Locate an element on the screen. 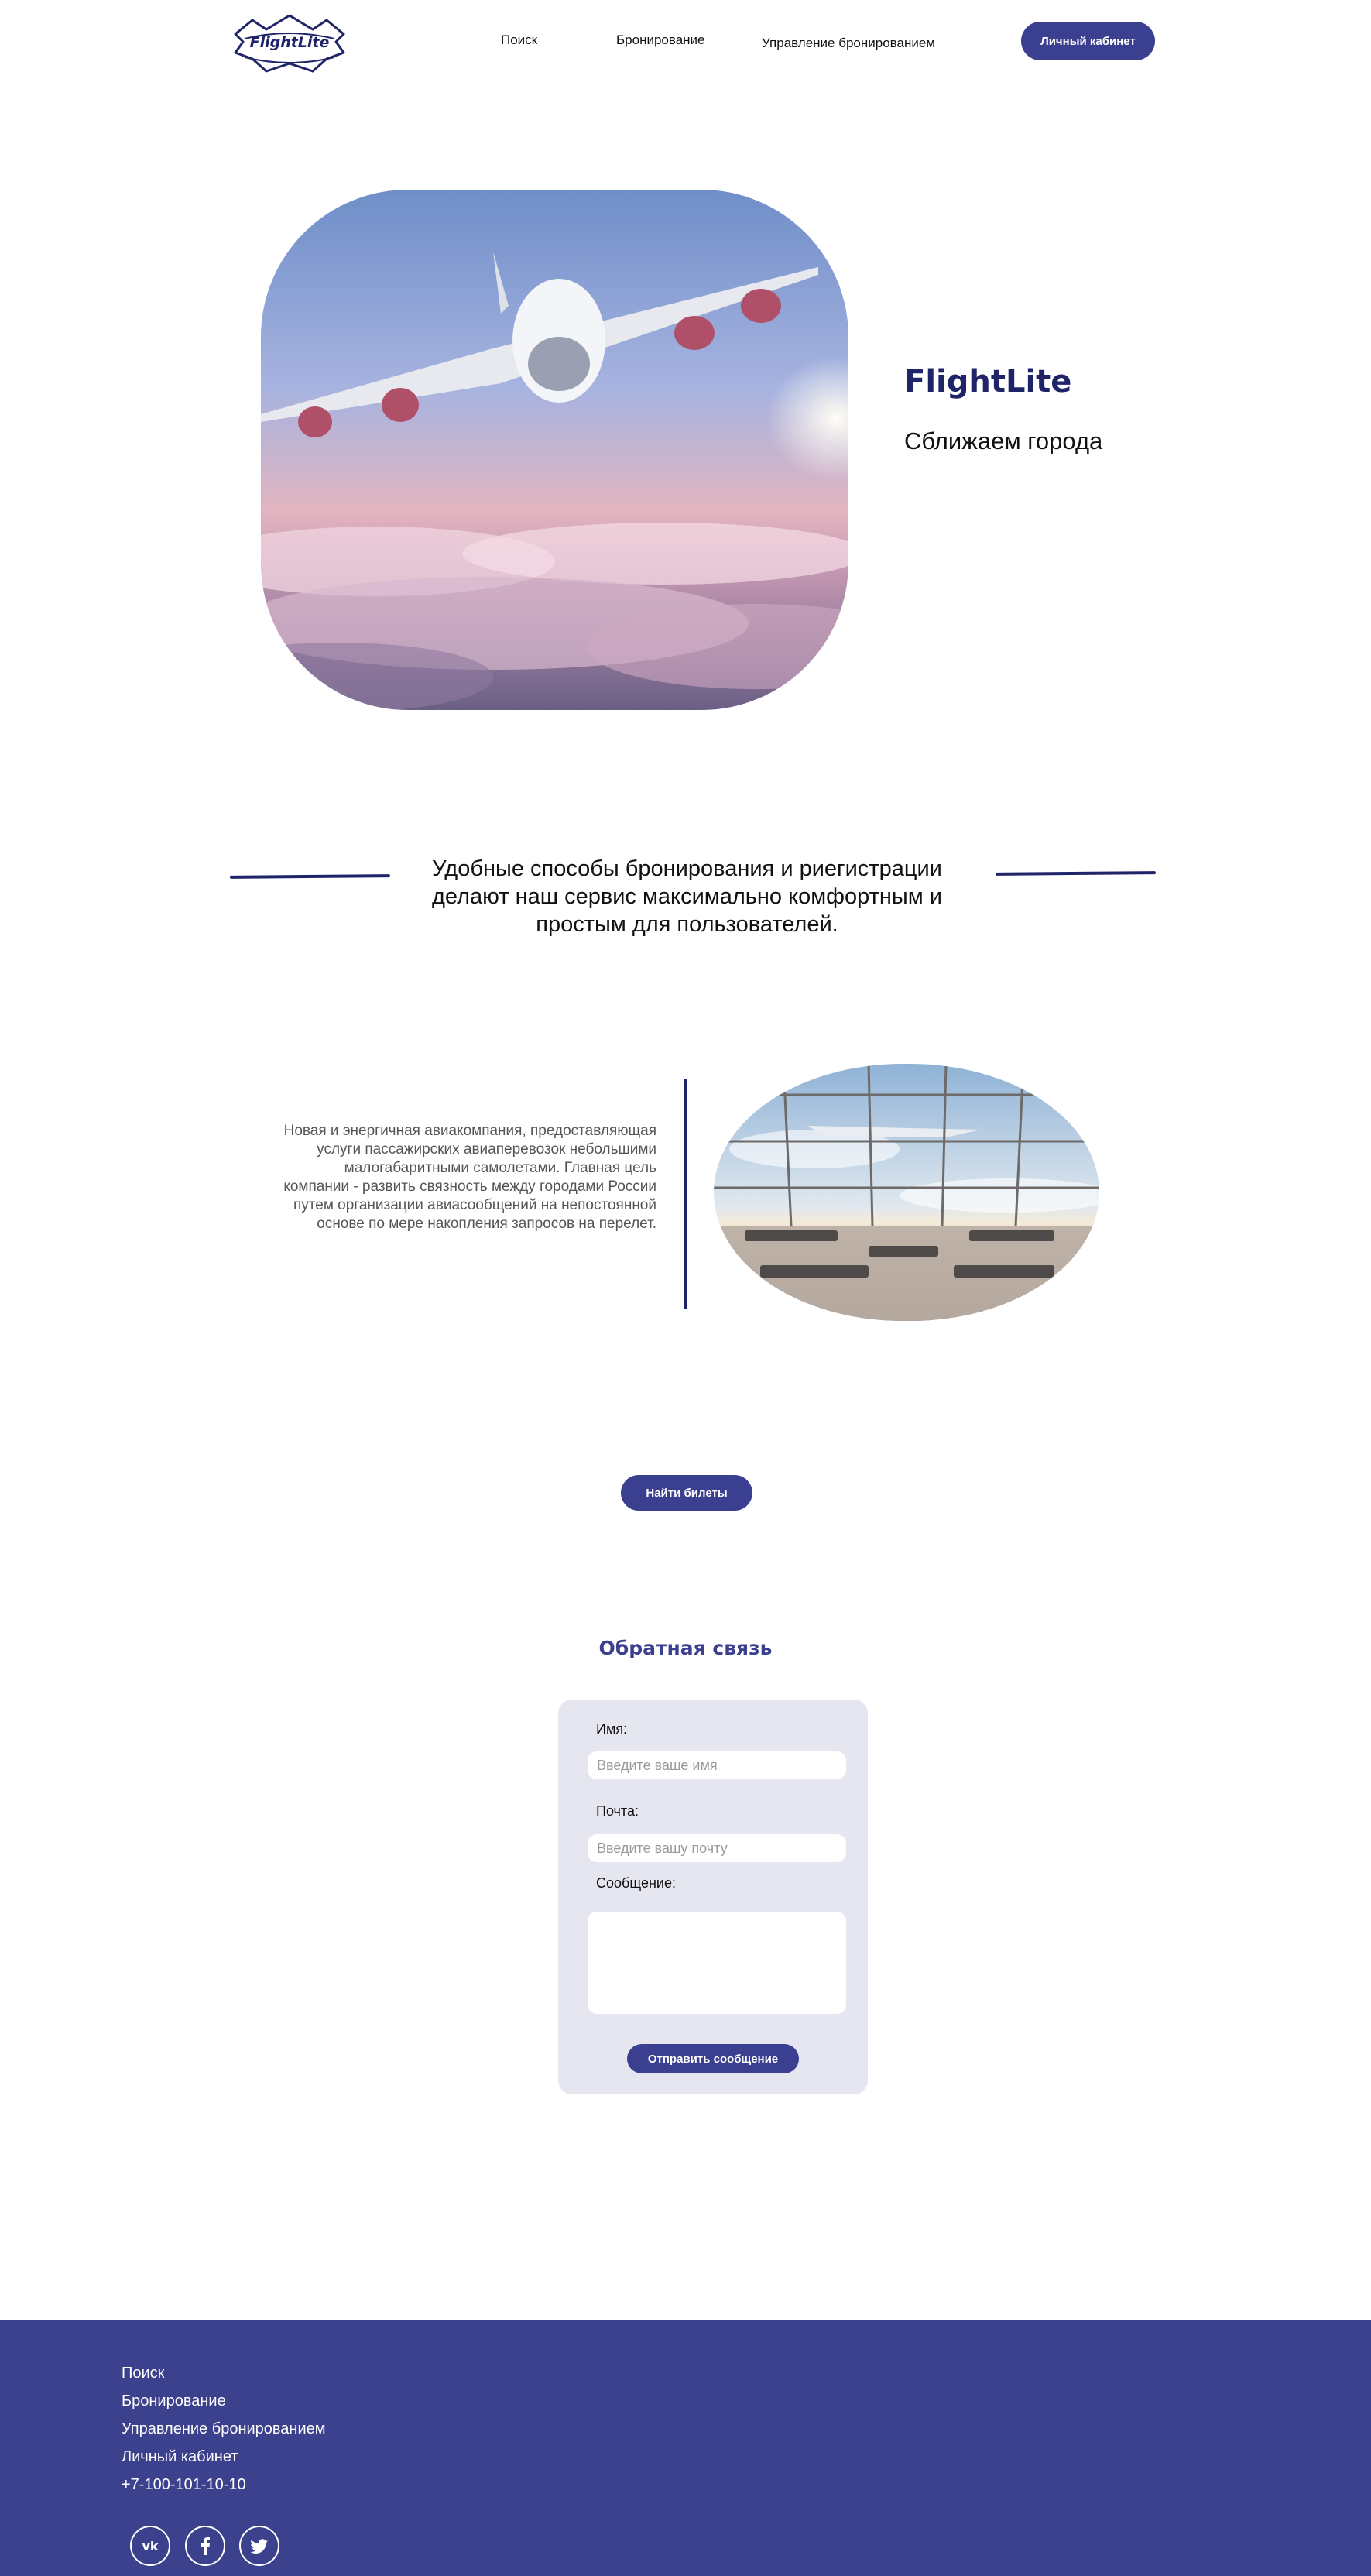 This screenshot has width=1371, height=2576. footer-link-account: Личный кабинет is located at coordinates (180, 2457).